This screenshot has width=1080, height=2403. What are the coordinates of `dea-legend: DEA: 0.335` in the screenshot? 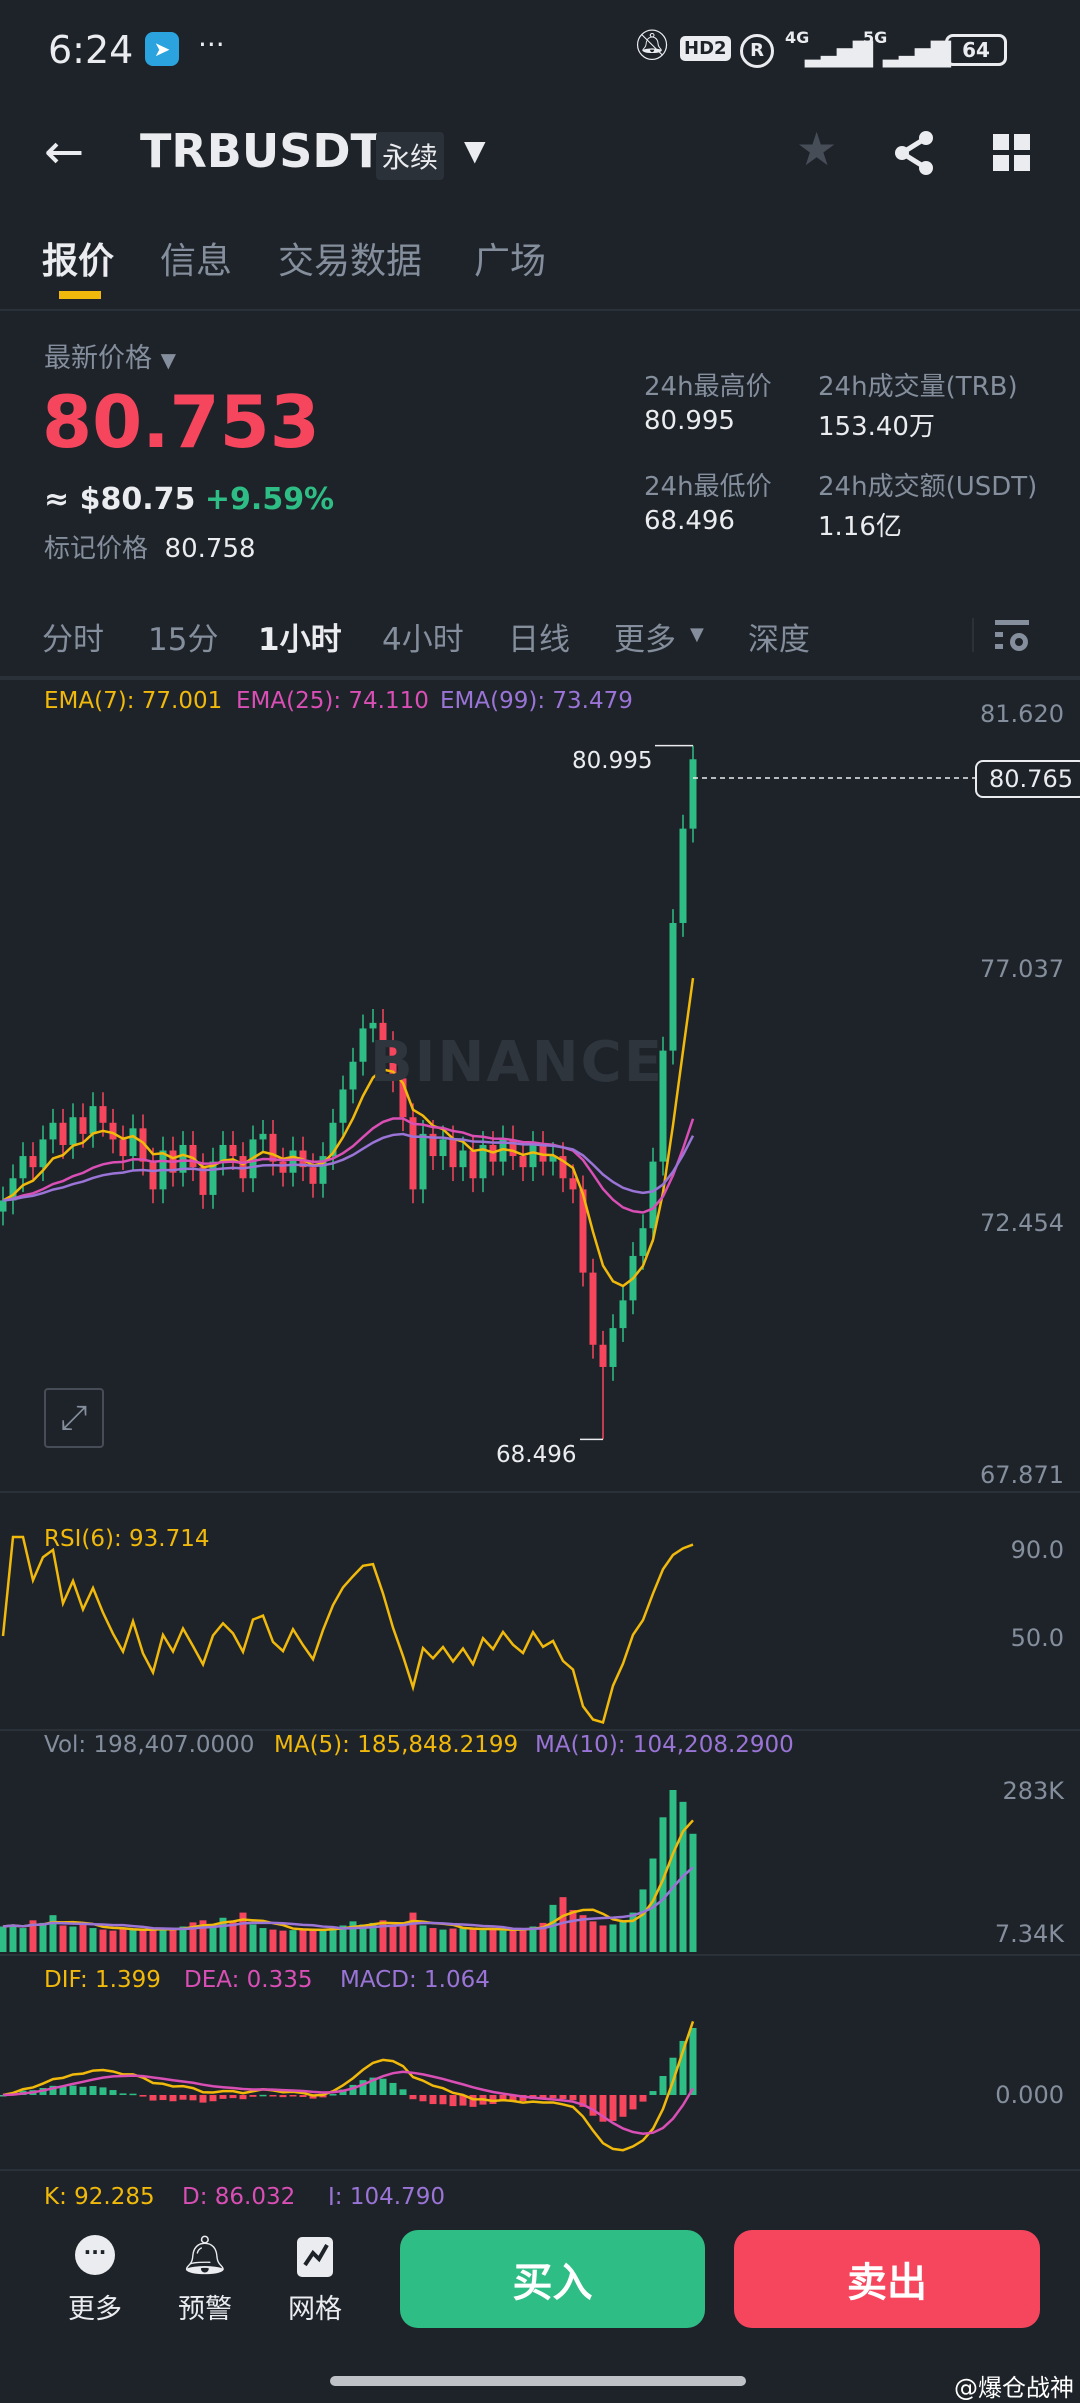 It's located at (248, 1980).